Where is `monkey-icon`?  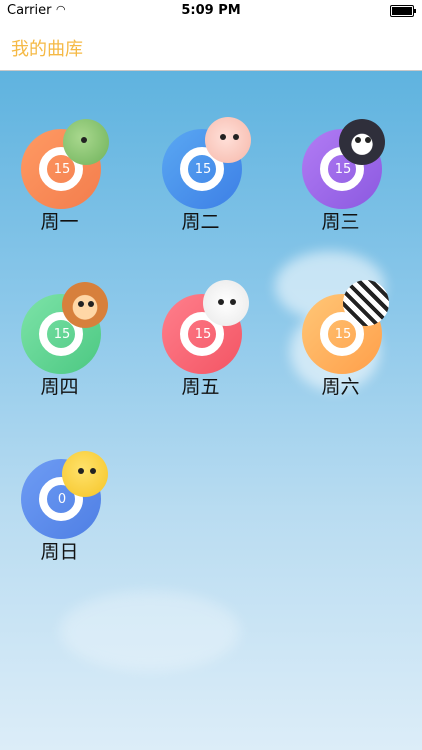 monkey-icon is located at coordinates (85, 305).